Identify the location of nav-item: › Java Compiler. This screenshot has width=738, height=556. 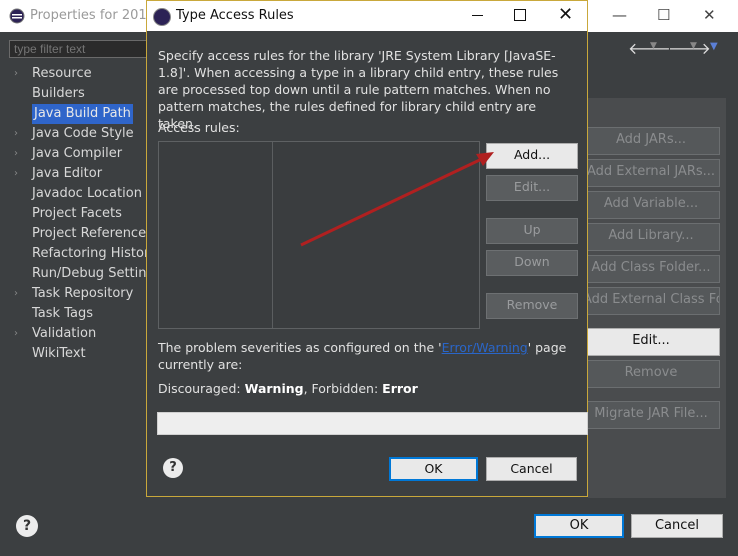
(78, 154).